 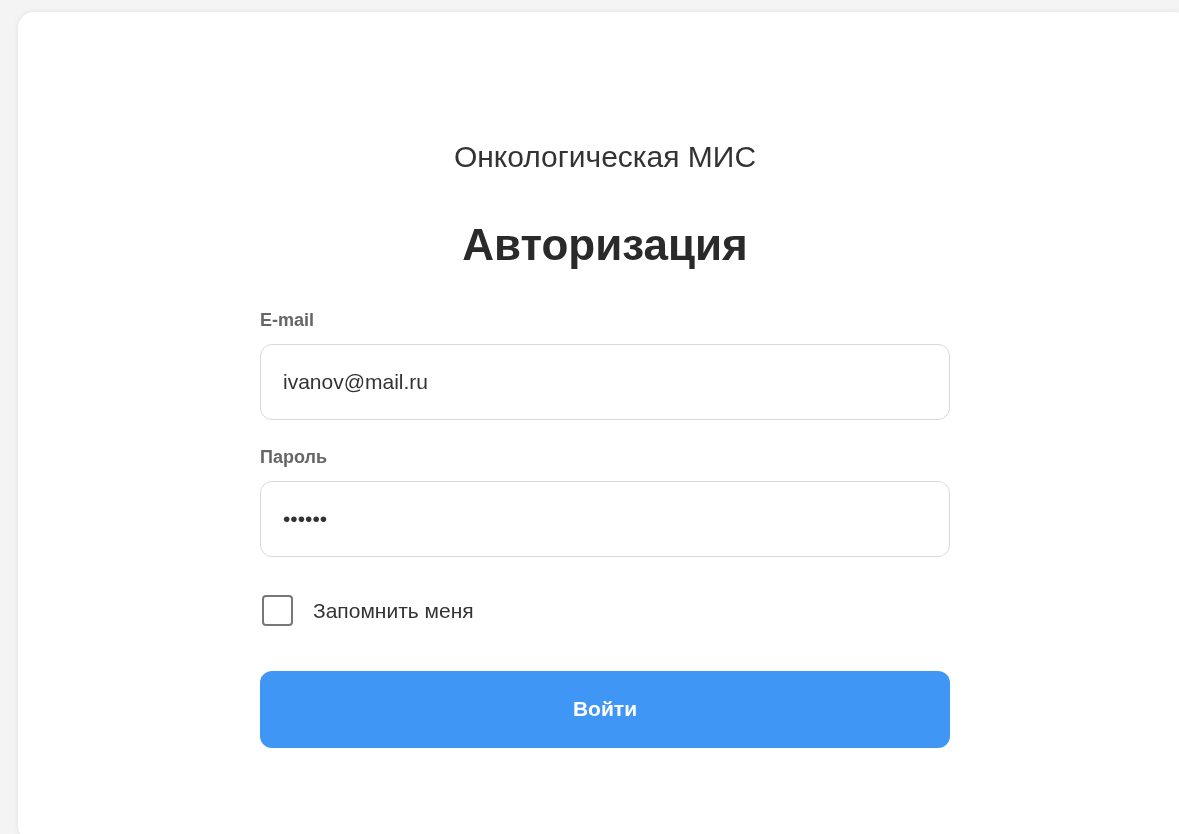 What do you see at coordinates (605, 157) in the screenshot?
I see `app-title: Онкологическая МИС` at bounding box center [605, 157].